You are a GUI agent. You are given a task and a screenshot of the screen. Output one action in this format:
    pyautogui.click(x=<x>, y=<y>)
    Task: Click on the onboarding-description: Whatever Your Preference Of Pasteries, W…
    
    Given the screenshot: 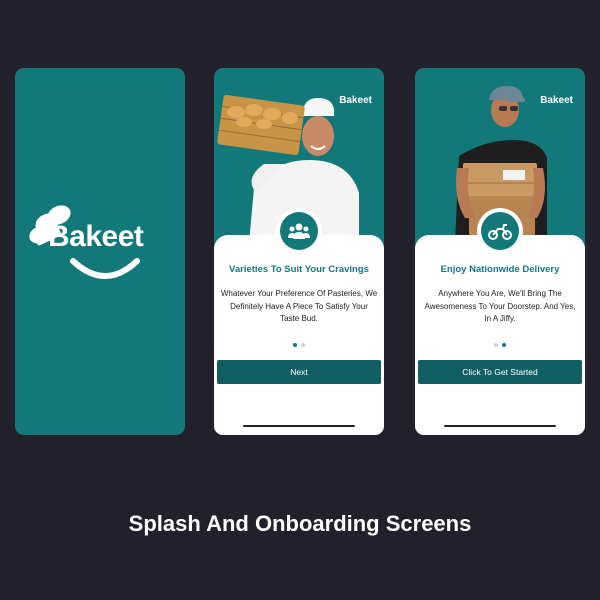 What is the action you would take?
    pyautogui.click(x=299, y=306)
    